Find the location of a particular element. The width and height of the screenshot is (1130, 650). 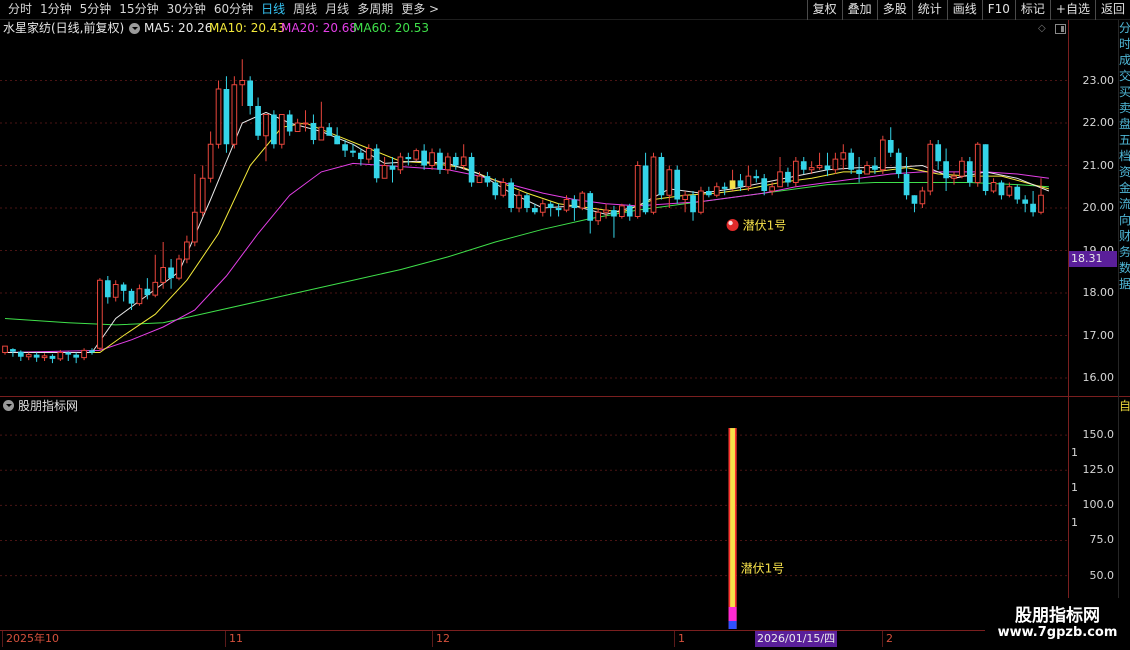

current-price-marker: 18.31 is located at coordinates (1093, 259).